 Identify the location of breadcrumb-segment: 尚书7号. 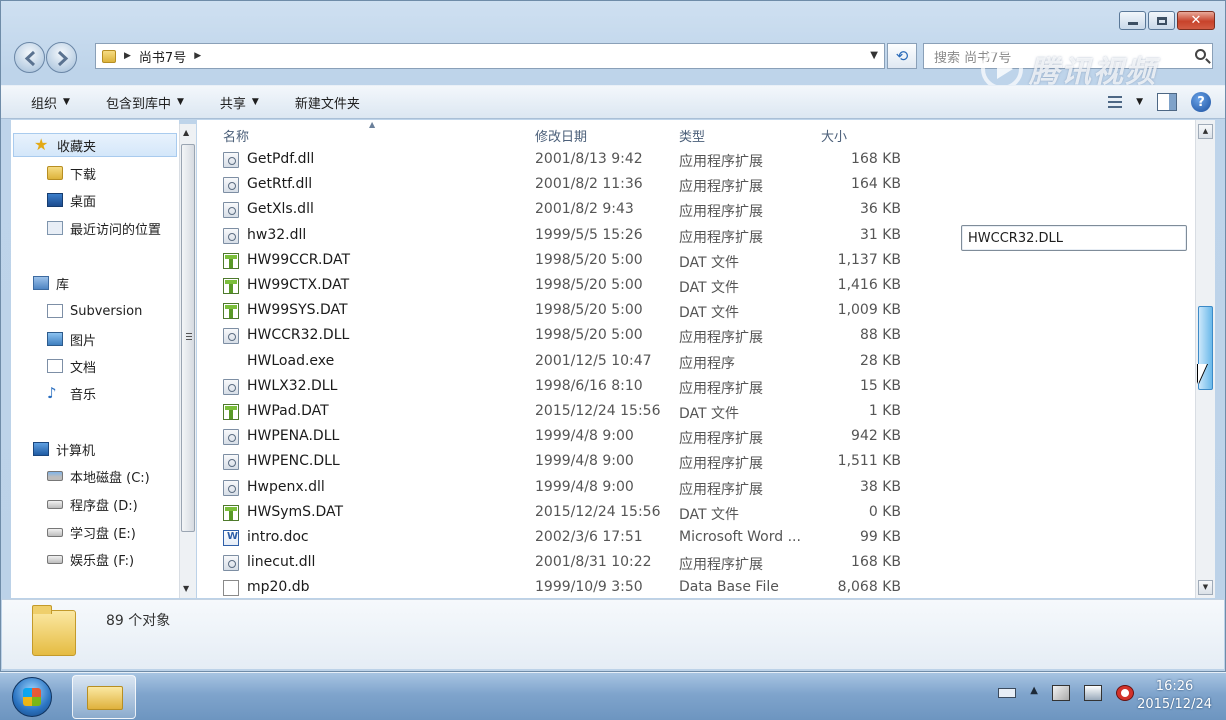
(162, 56).